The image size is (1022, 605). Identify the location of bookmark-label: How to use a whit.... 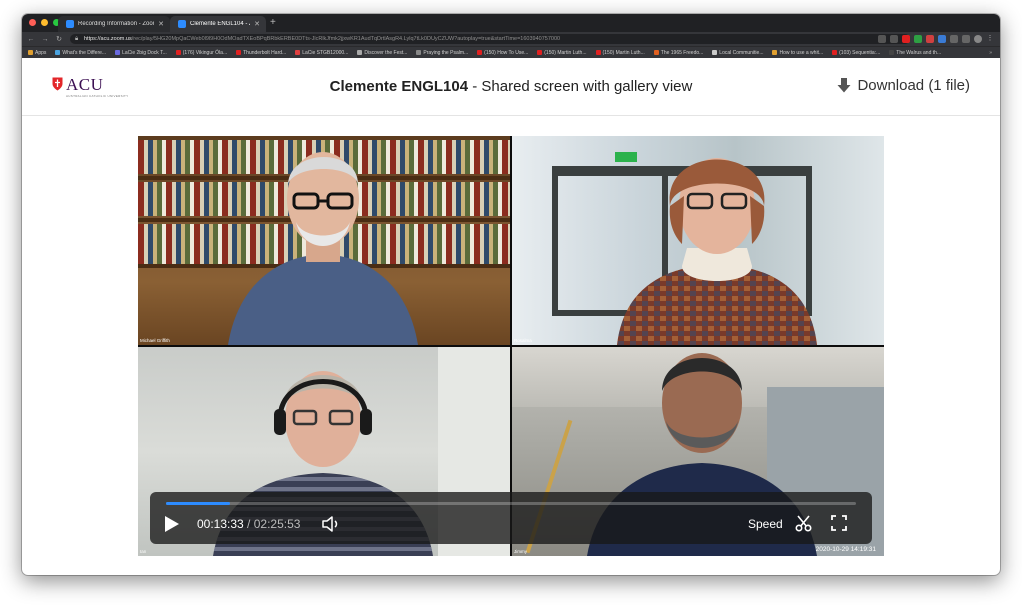
(801, 52).